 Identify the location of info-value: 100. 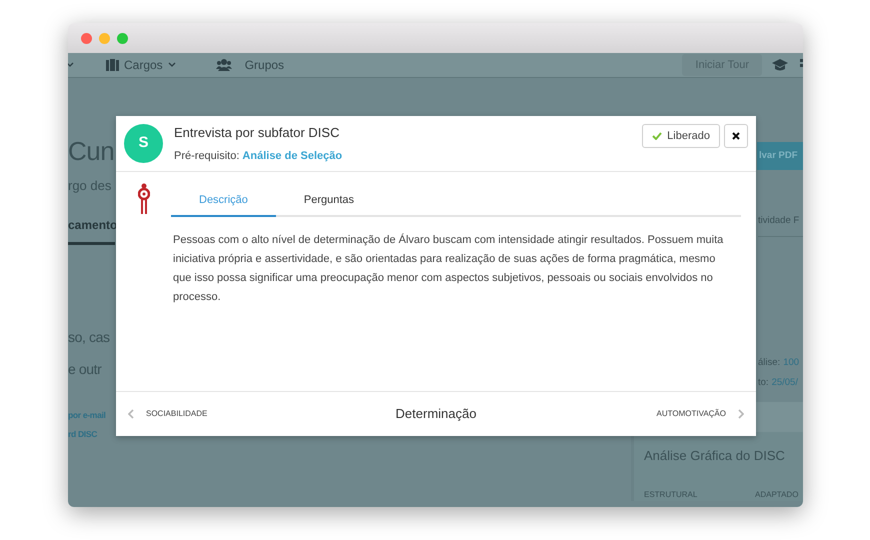
(791, 363).